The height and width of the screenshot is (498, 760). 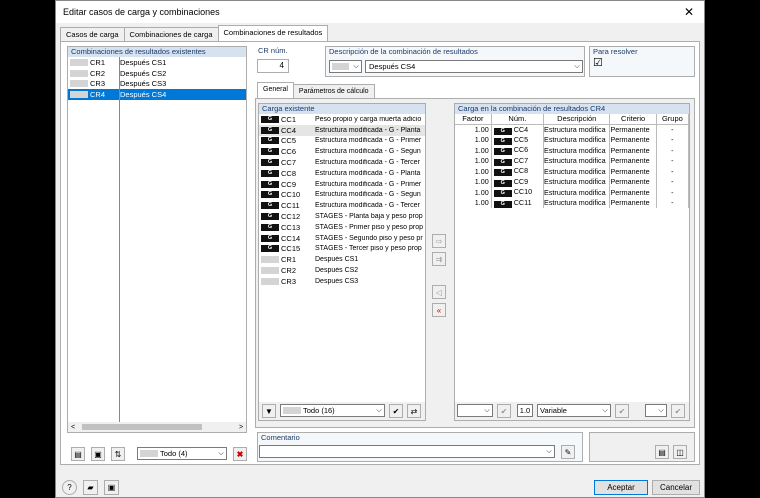 I want to click on existing-load-row: G CC4 Estructura modificada - G - Planta, so click(x=342, y=130).